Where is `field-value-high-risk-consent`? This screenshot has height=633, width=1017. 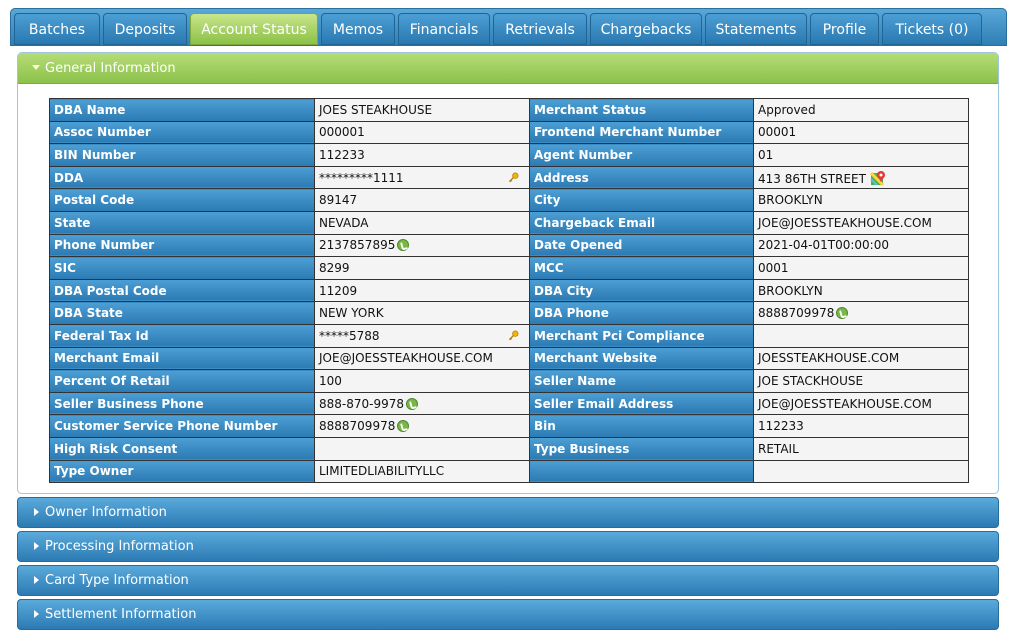 field-value-high-risk-consent is located at coordinates (422, 448).